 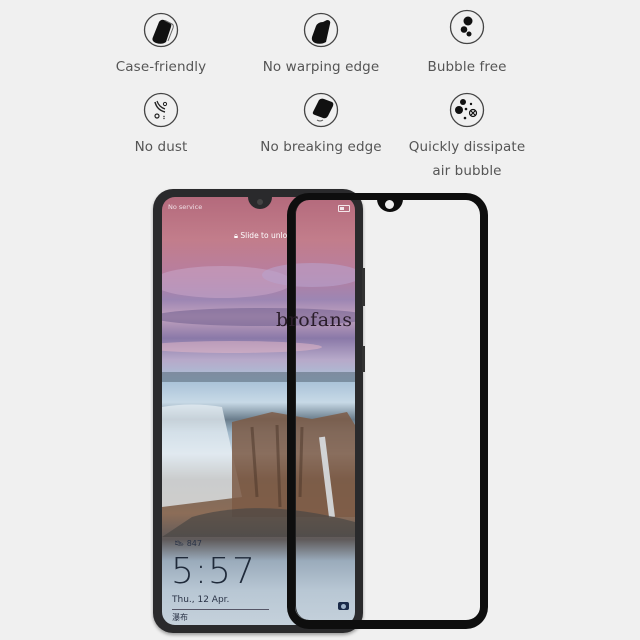 I want to click on feature-label: Bubble free, so click(x=467, y=67).